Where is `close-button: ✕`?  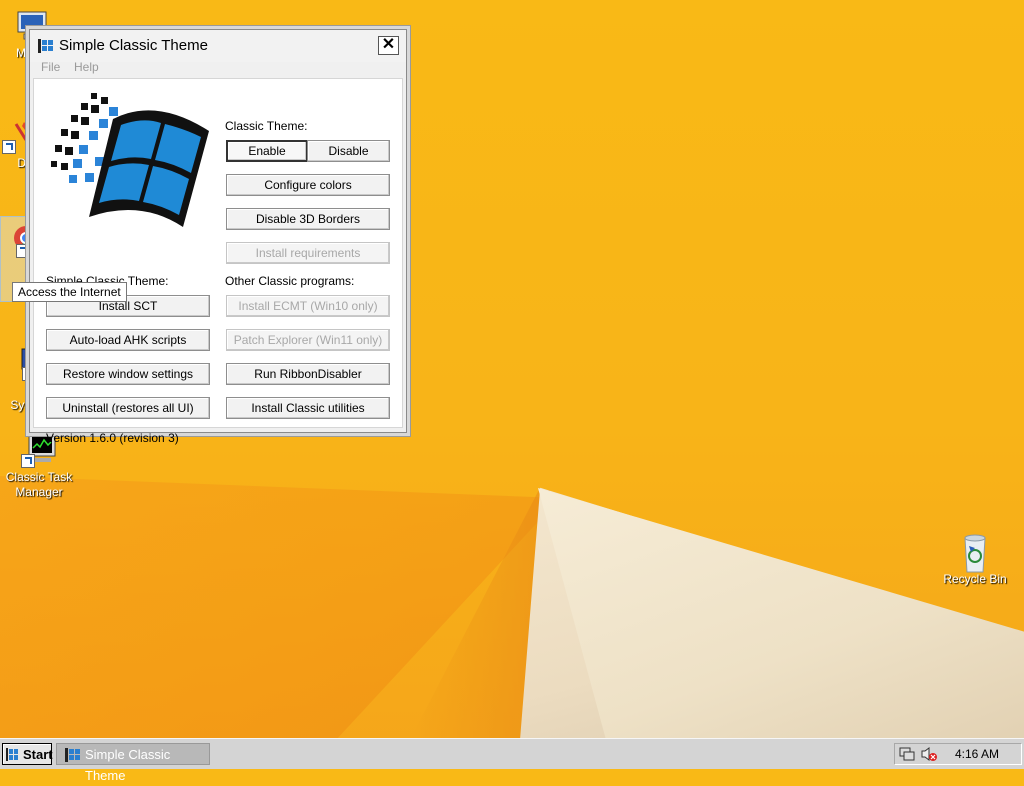
close-button: ✕ is located at coordinates (388, 45).